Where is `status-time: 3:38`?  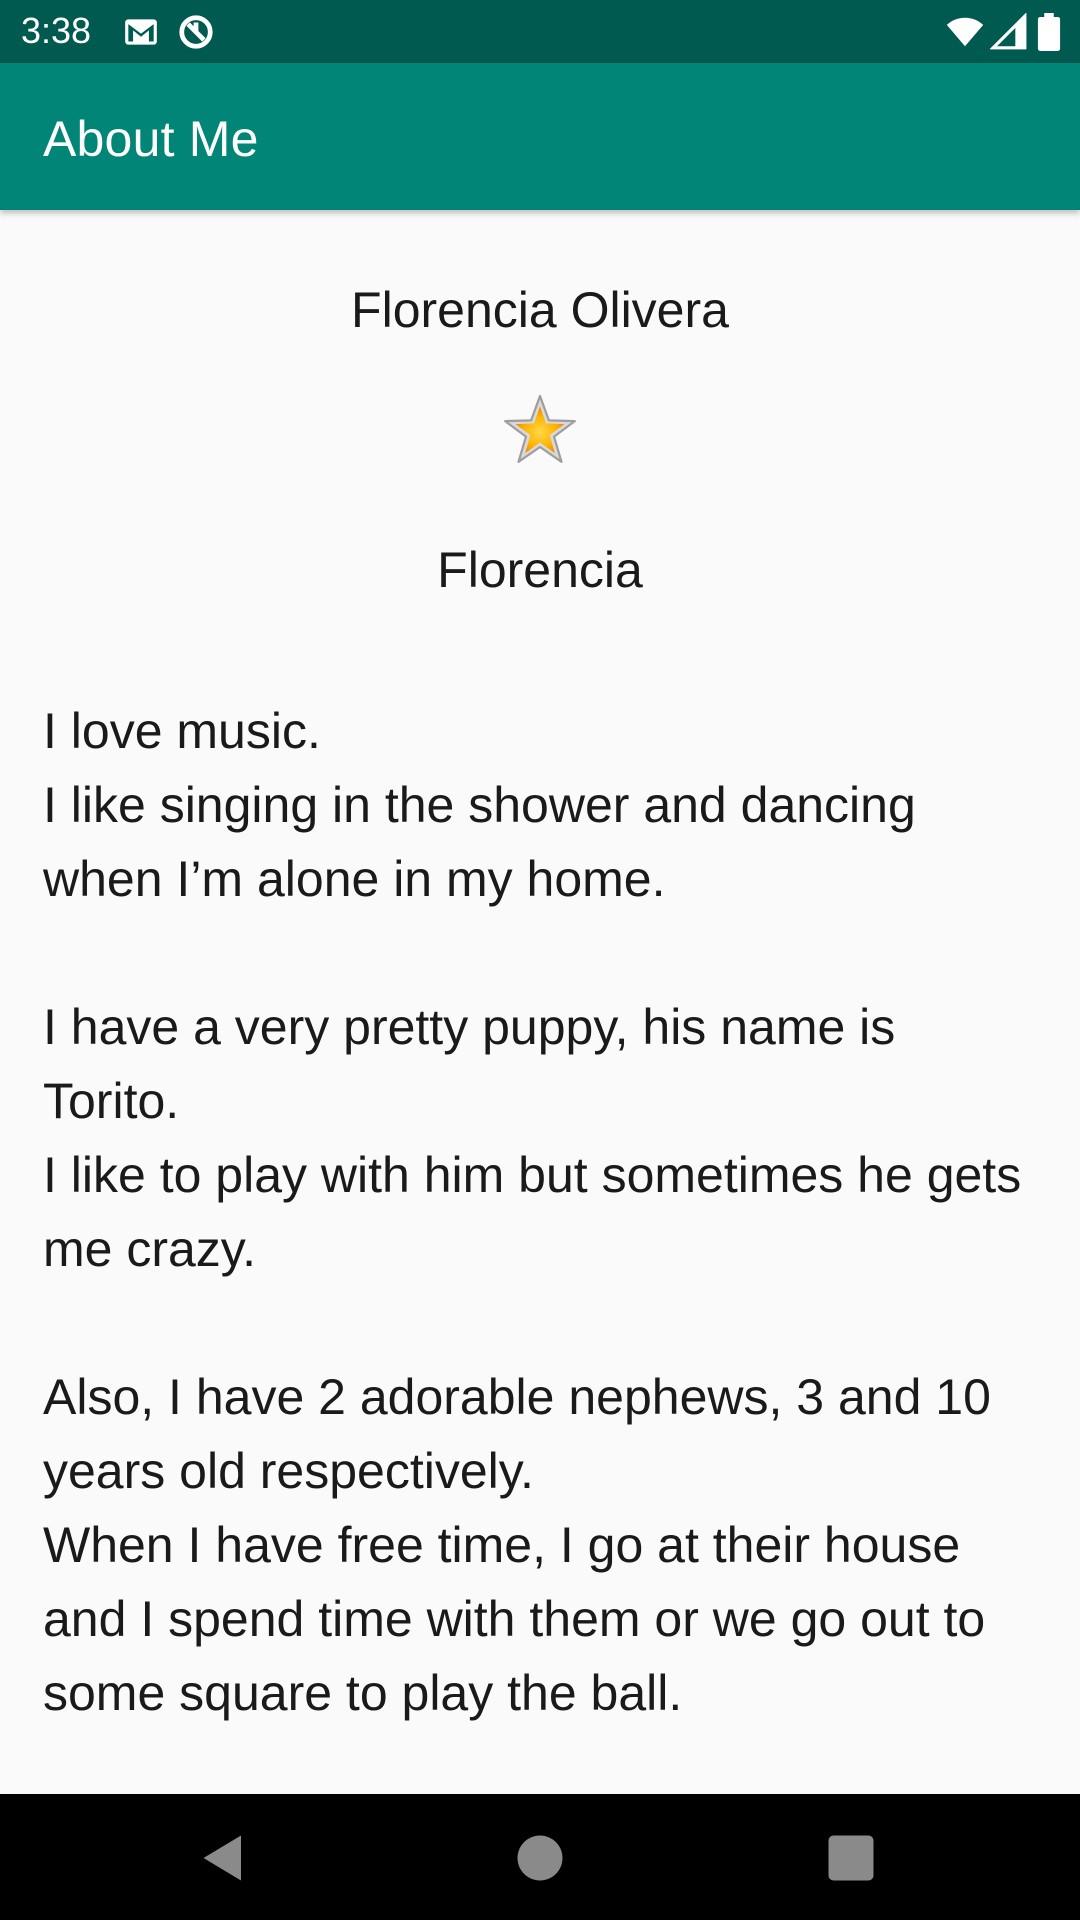
status-time: 3:38 is located at coordinates (56, 30).